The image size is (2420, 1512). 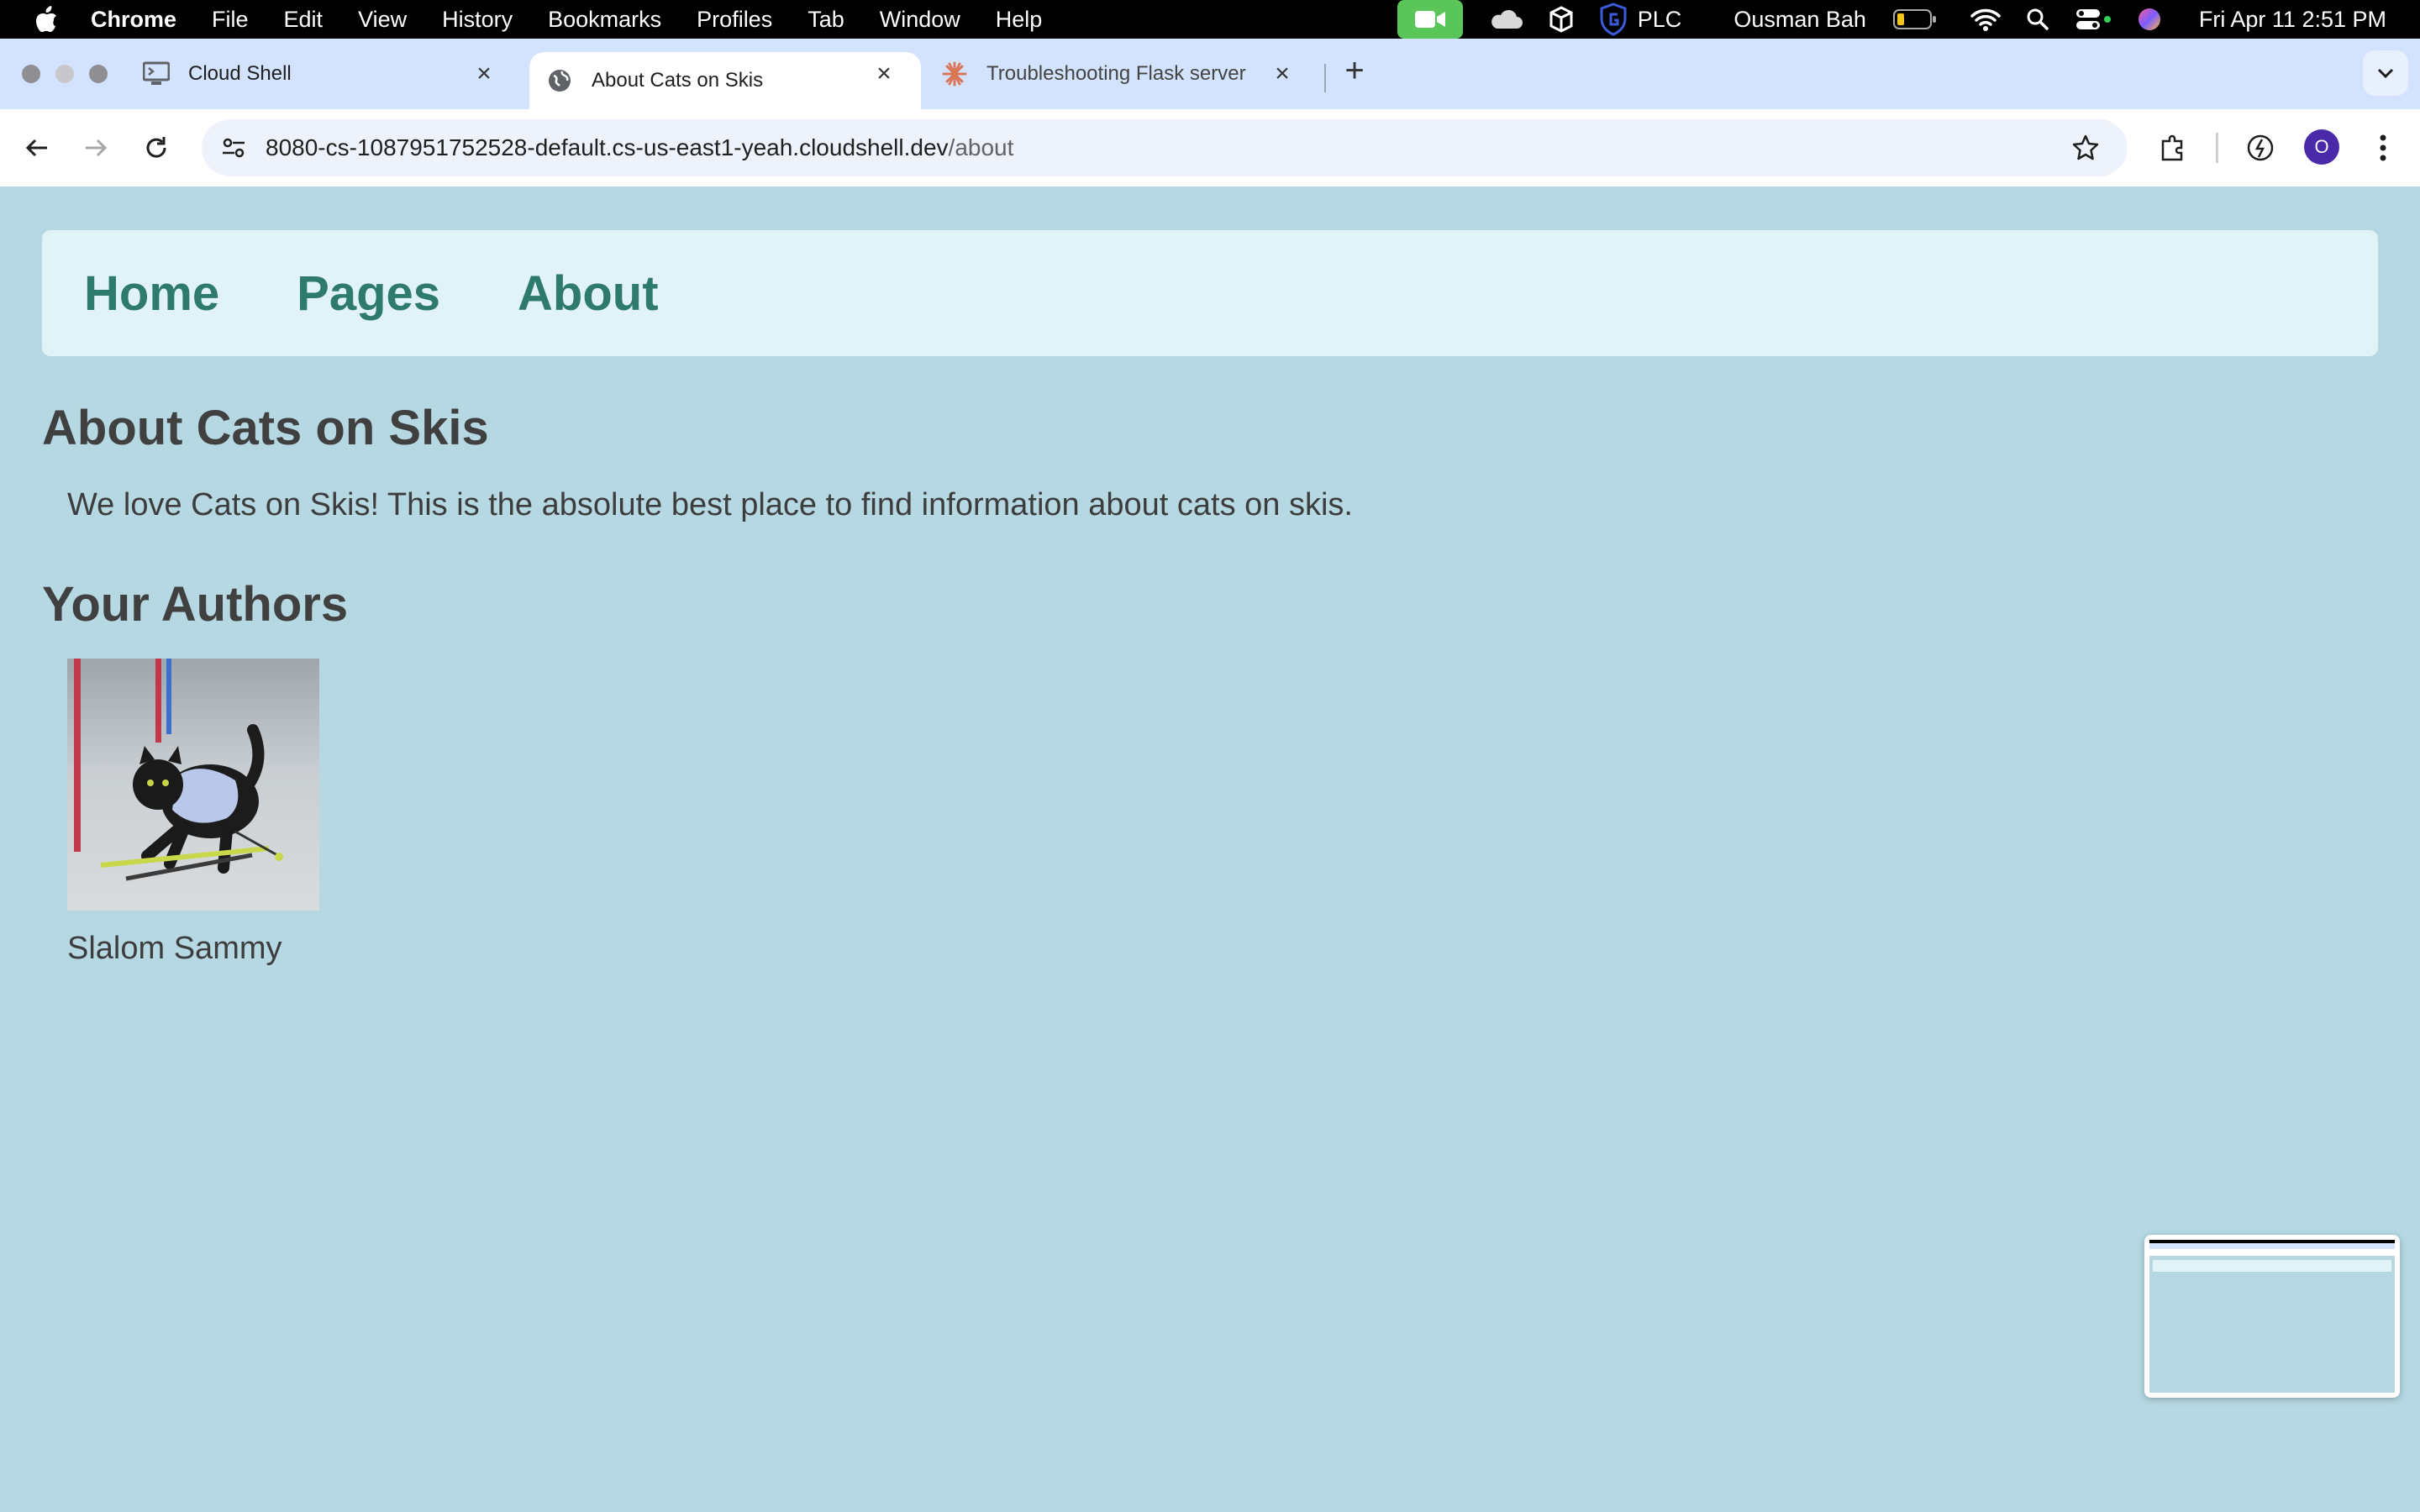 What do you see at coordinates (382, 20) in the screenshot?
I see `menu-view: View` at bounding box center [382, 20].